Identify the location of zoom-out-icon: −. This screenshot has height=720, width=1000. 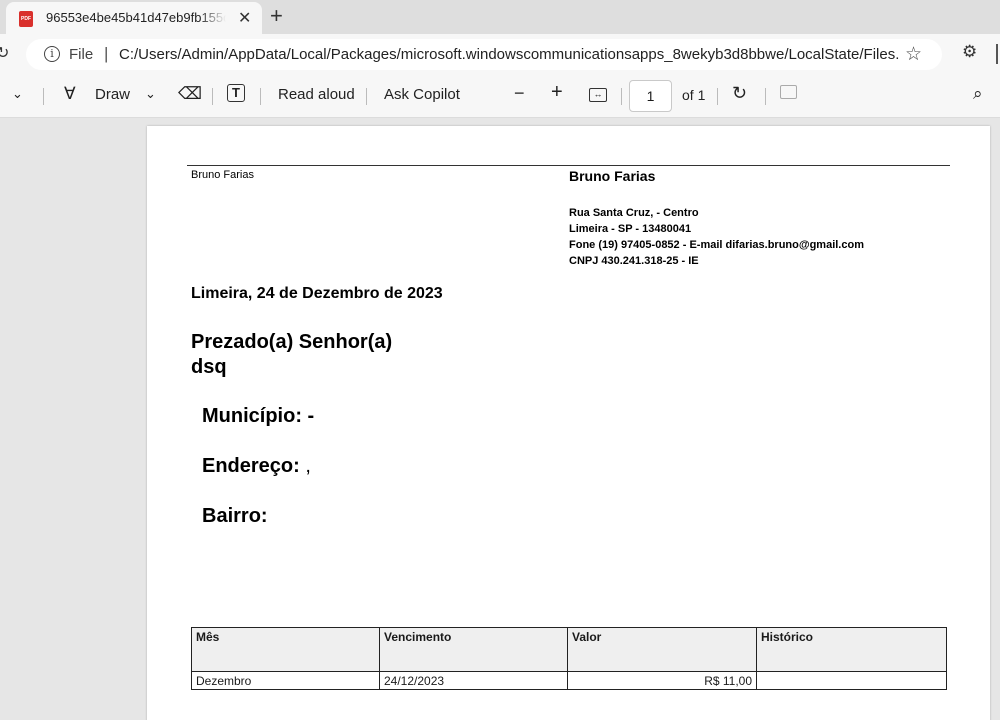
(519, 93).